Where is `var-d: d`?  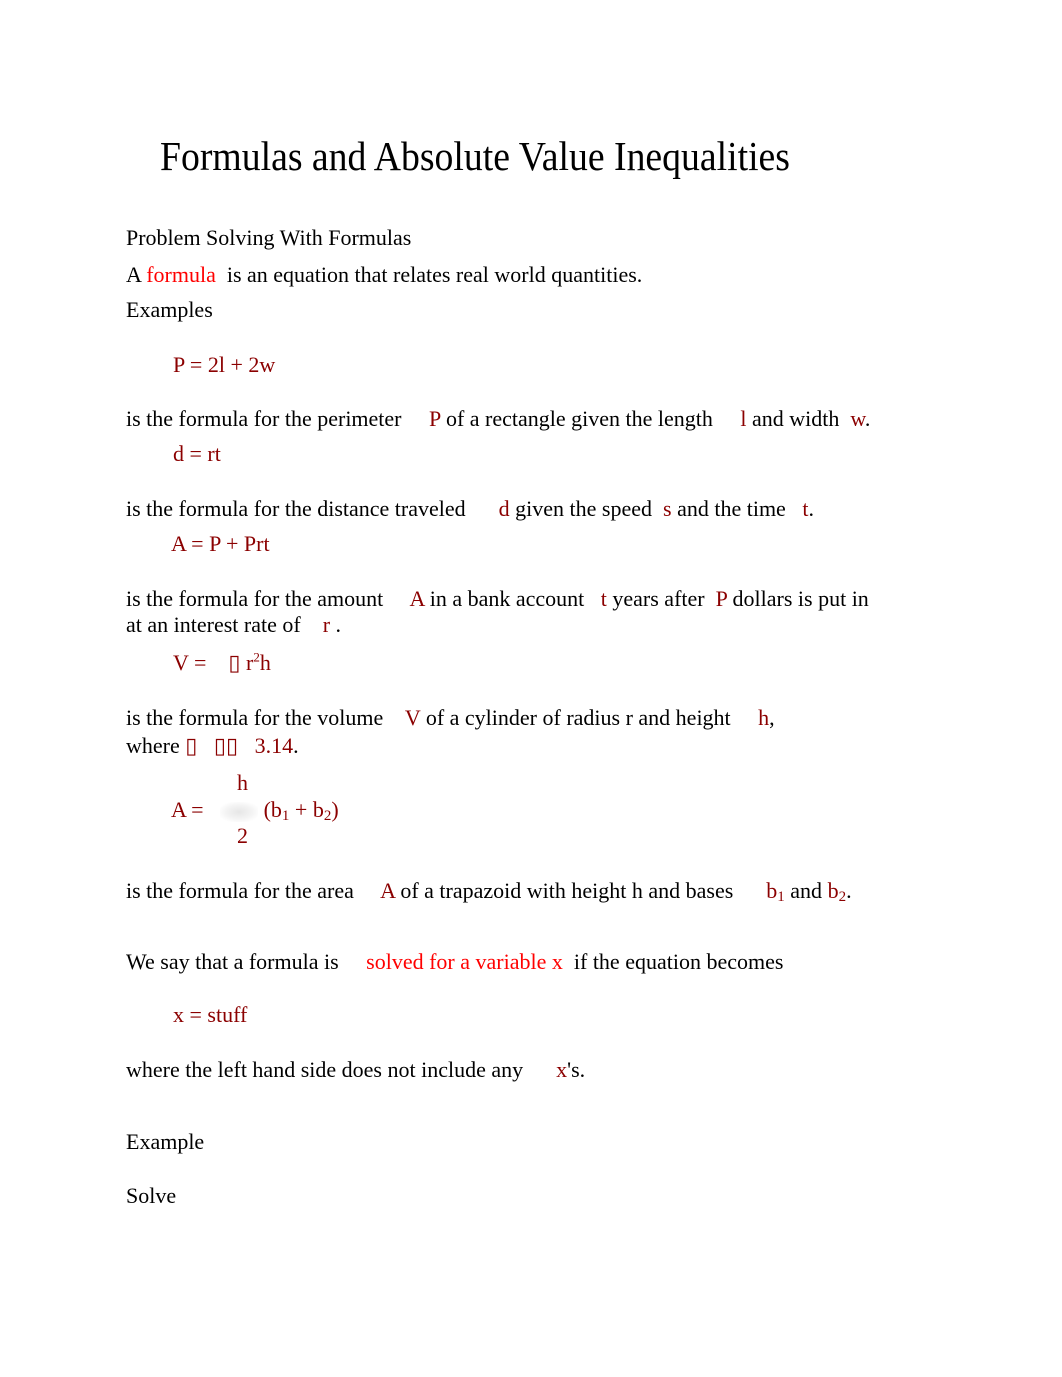
var-d: d is located at coordinates (504, 508).